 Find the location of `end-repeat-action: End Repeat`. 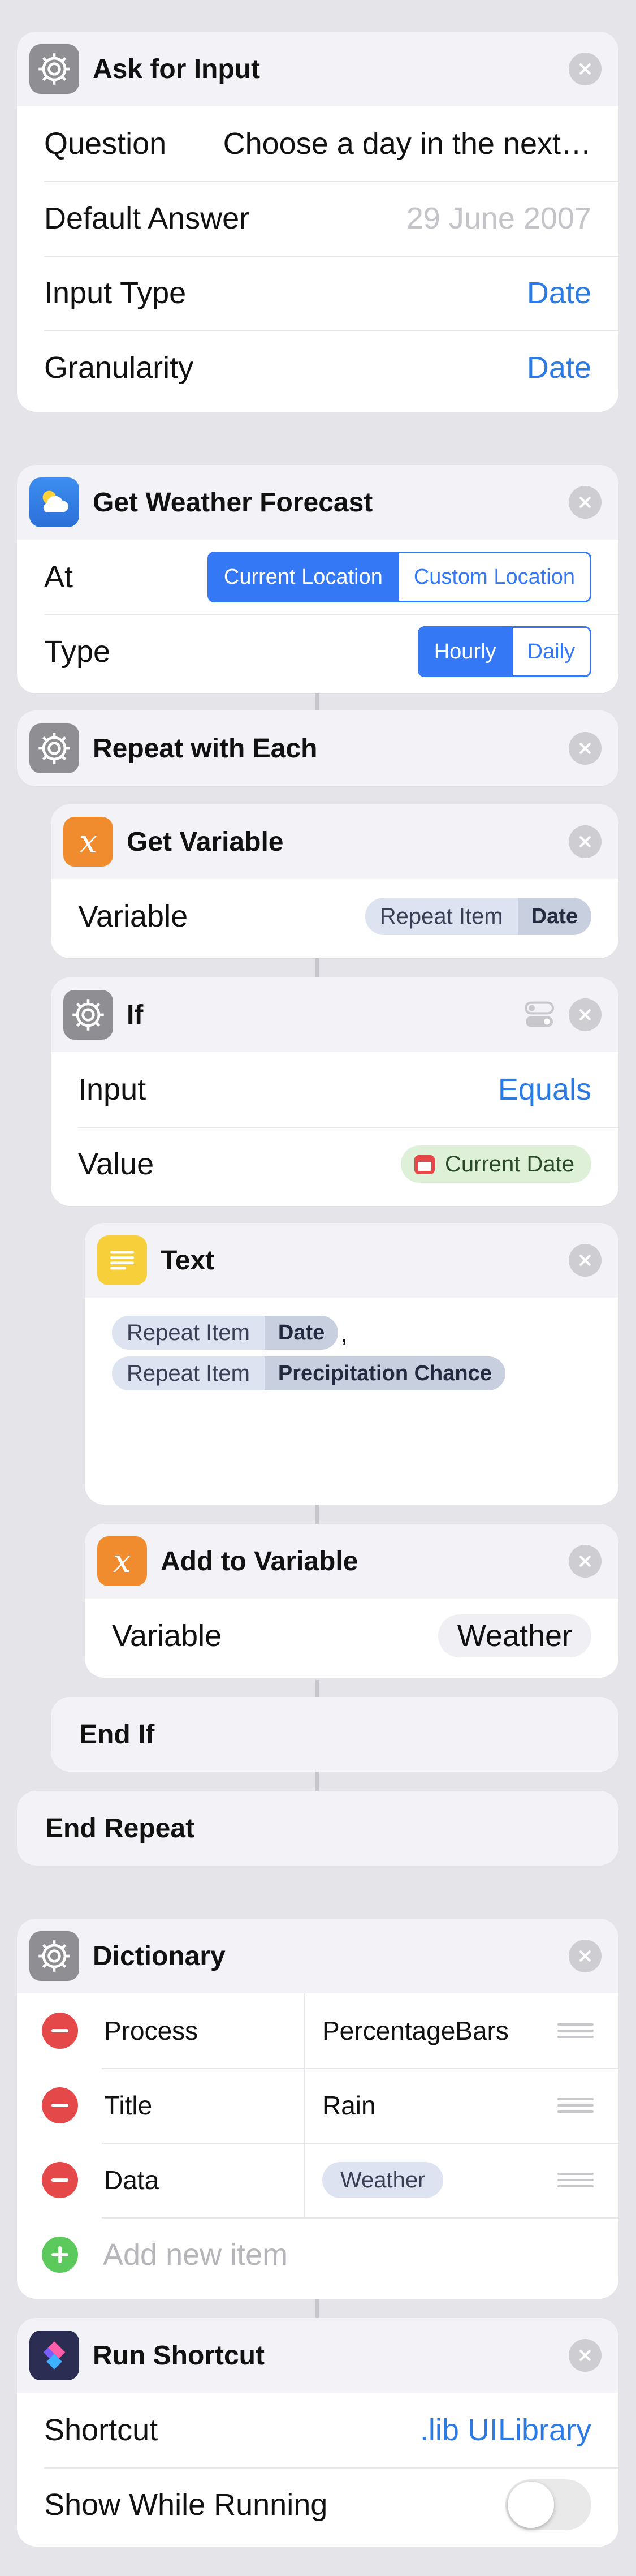

end-repeat-action: End Repeat is located at coordinates (318, 1828).